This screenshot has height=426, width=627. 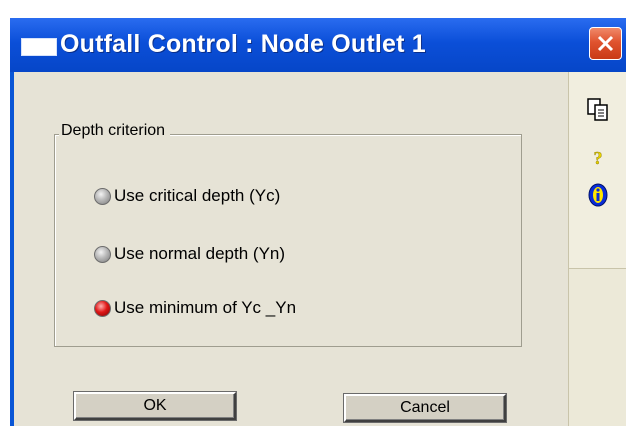 What do you see at coordinates (598, 110) in the screenshot?
I see `copy-icon` at bounding box center [598, 110].